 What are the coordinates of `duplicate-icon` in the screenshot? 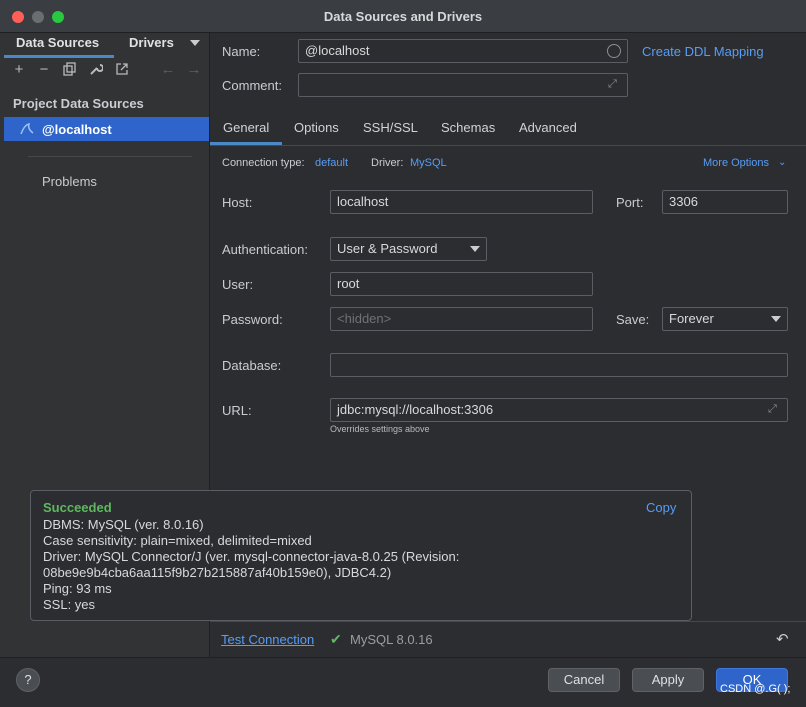 It's located at (70, 70).